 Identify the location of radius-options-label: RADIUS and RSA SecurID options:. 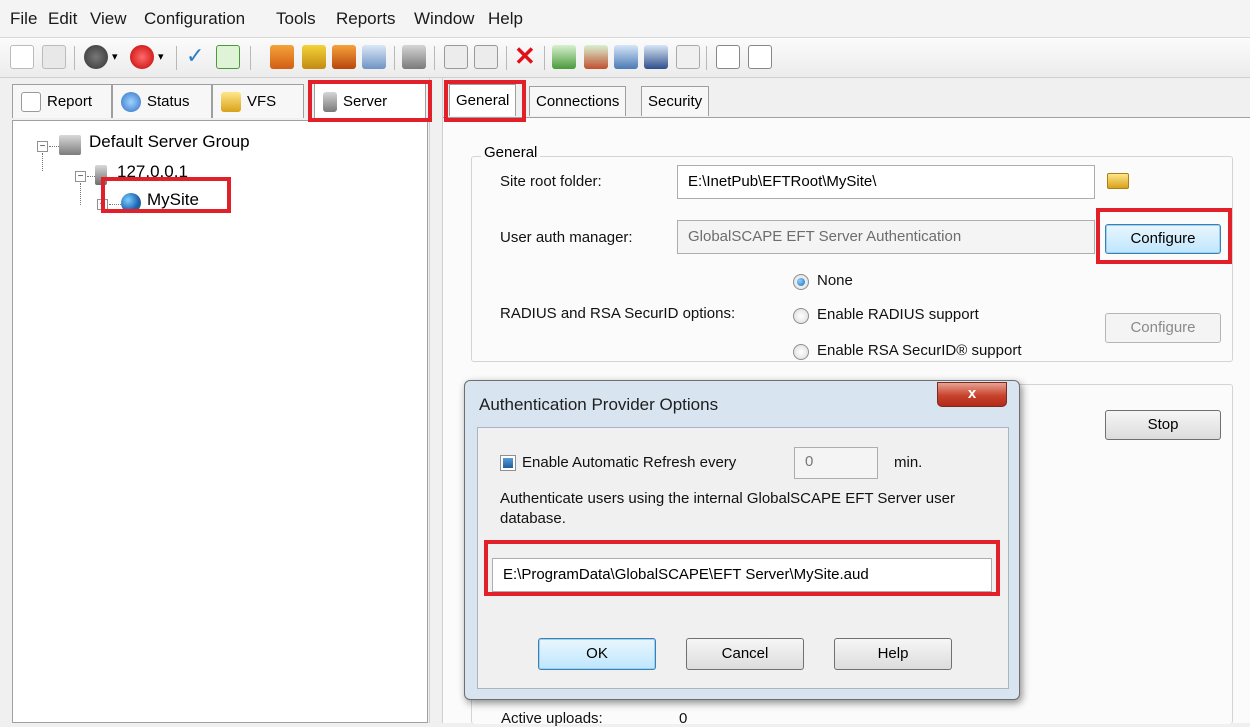
(618, 313).